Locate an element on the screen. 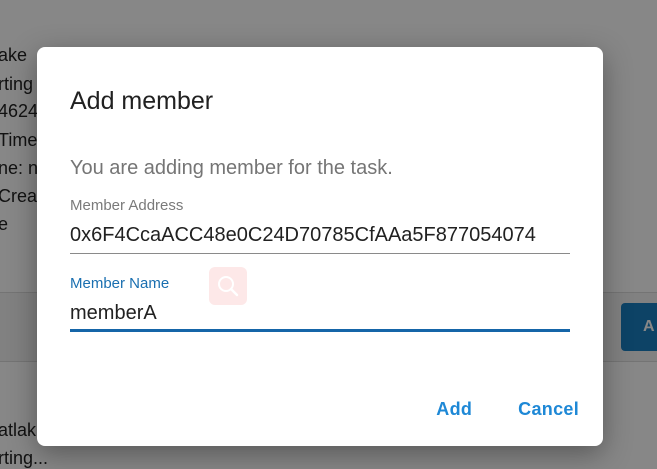 The height and width of the screenshot is (469, 657). cancel-button: Cancel is located at coordinates (548, 409).